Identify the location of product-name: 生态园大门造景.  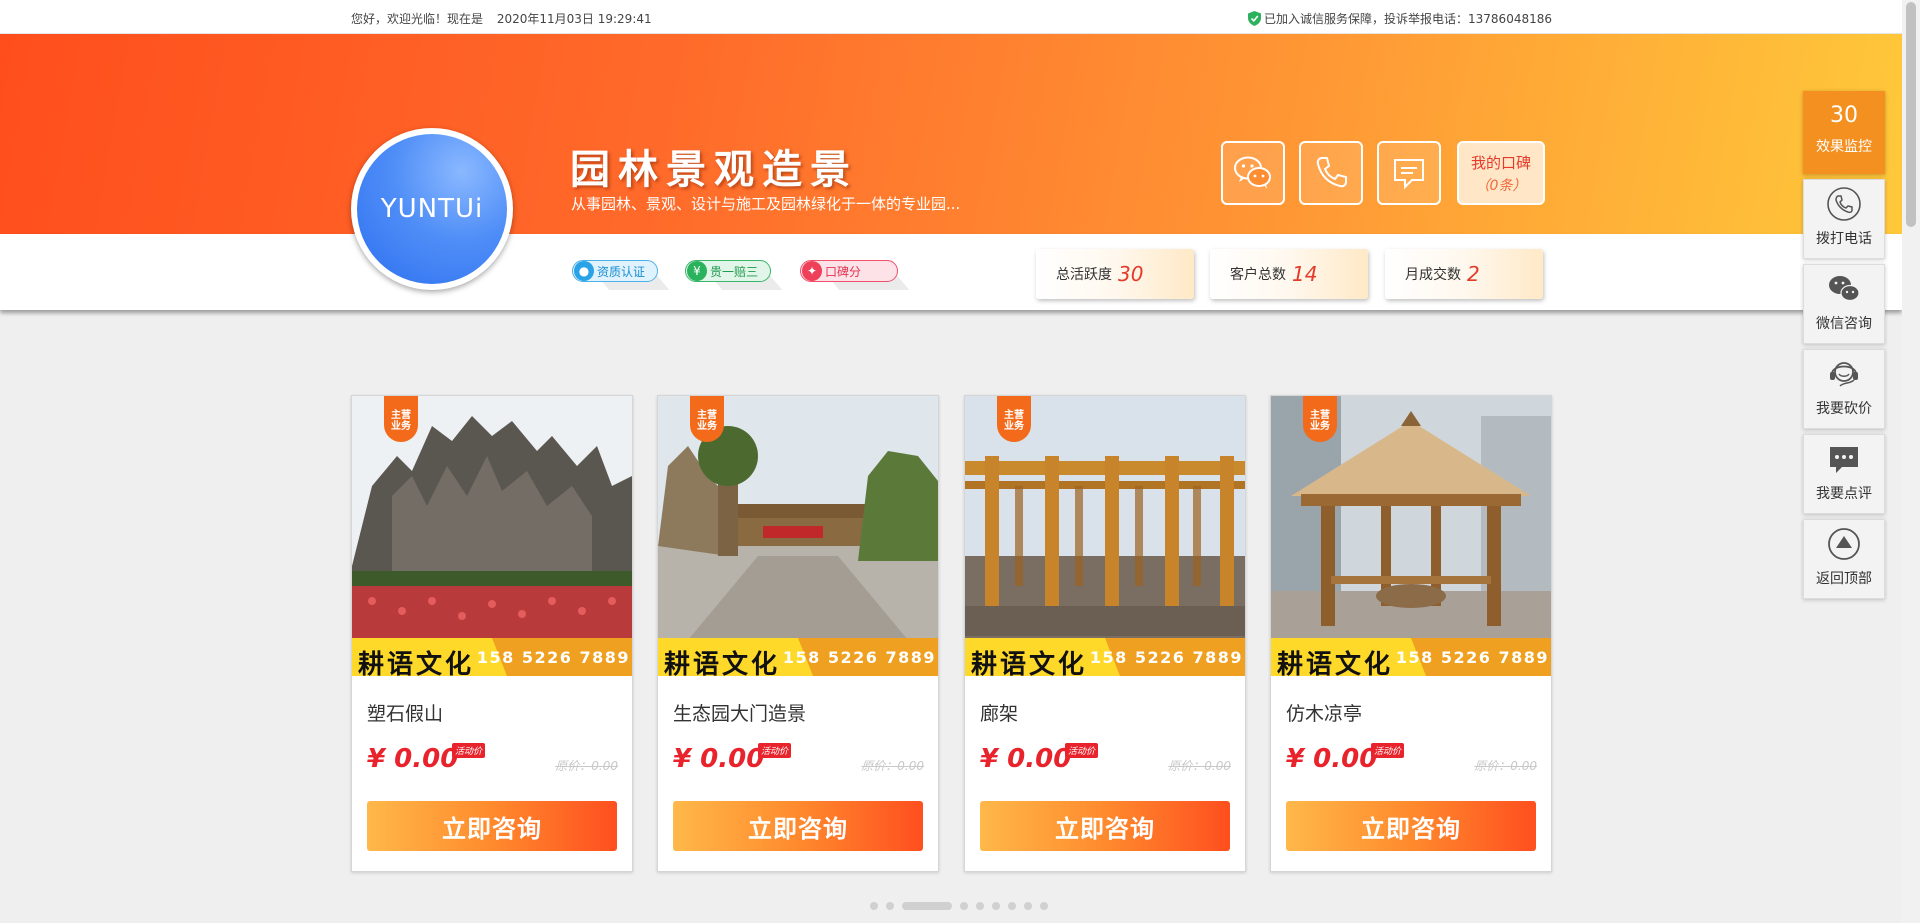
(739, 712).